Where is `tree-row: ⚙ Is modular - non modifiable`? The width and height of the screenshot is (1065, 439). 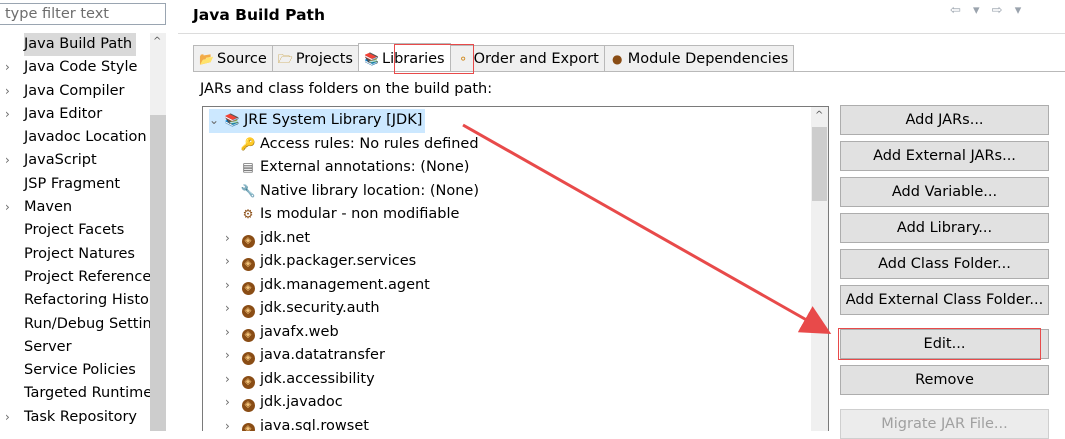
tree-row: ⚙ Is modular - non modifiable is located at coordinates (342, 215).